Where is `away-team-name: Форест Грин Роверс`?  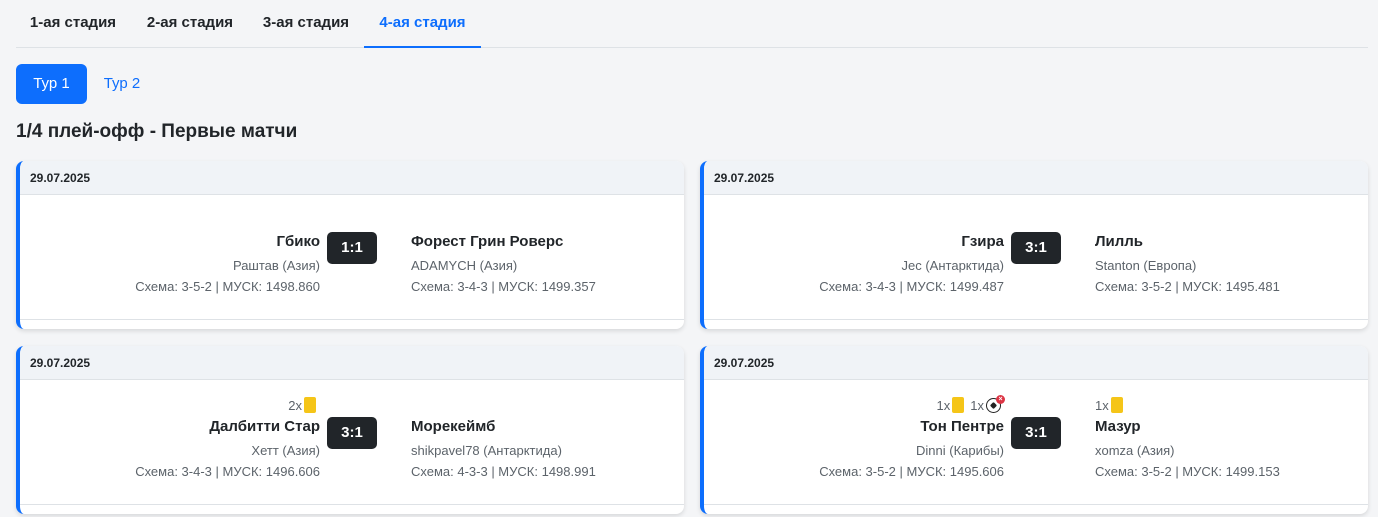
away-team-name: Форест Грин Роверс is located at coordinates (547, 241).